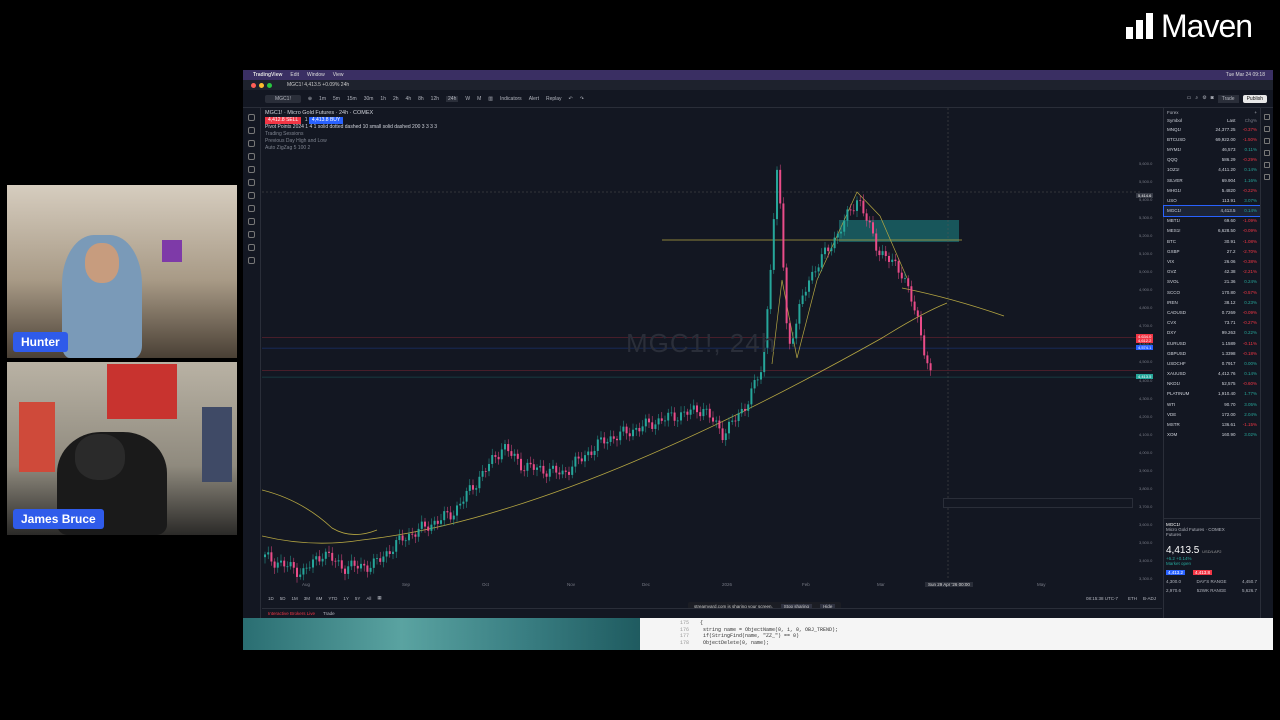  Describe the element at coordinates (1212, 333) in the screenshot. I see `watchlist-row: DXY 99.263 0.22%` at that location.